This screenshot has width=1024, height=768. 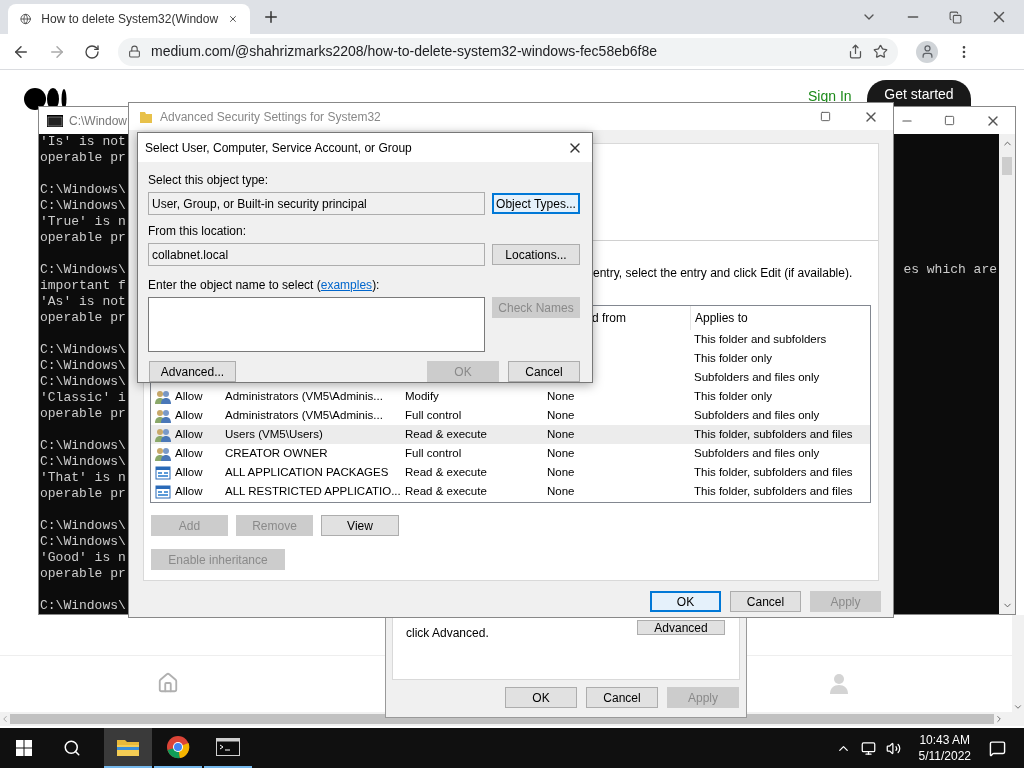 What do you see at coordinates (82, 286) in the screenshot?
I see `console-line: important f` at bounding box center [82, 286].